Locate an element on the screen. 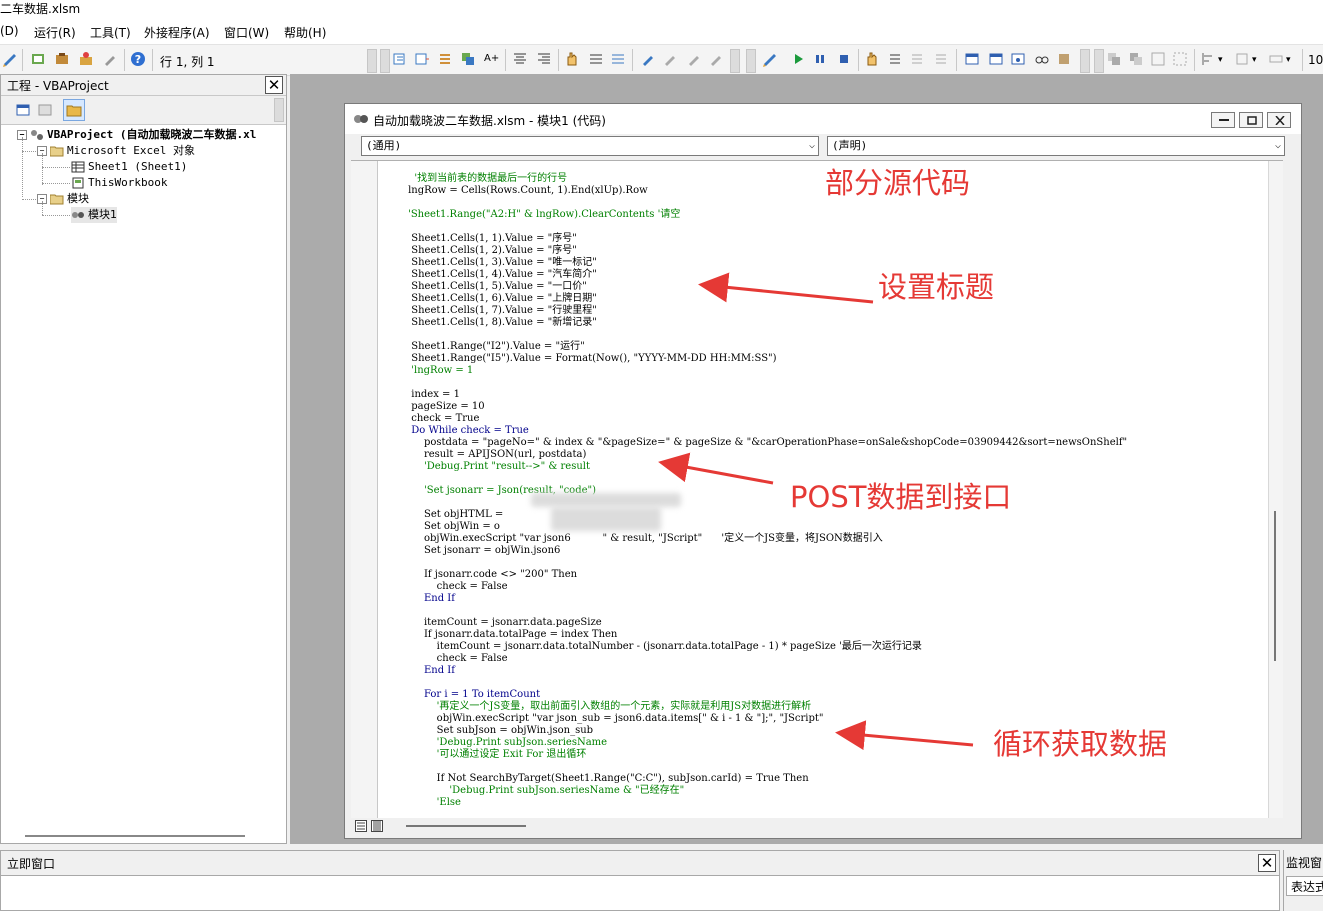 This screenshot has height=911, width=1323. quick-watch-icon is located at coordinates (1042, 59).